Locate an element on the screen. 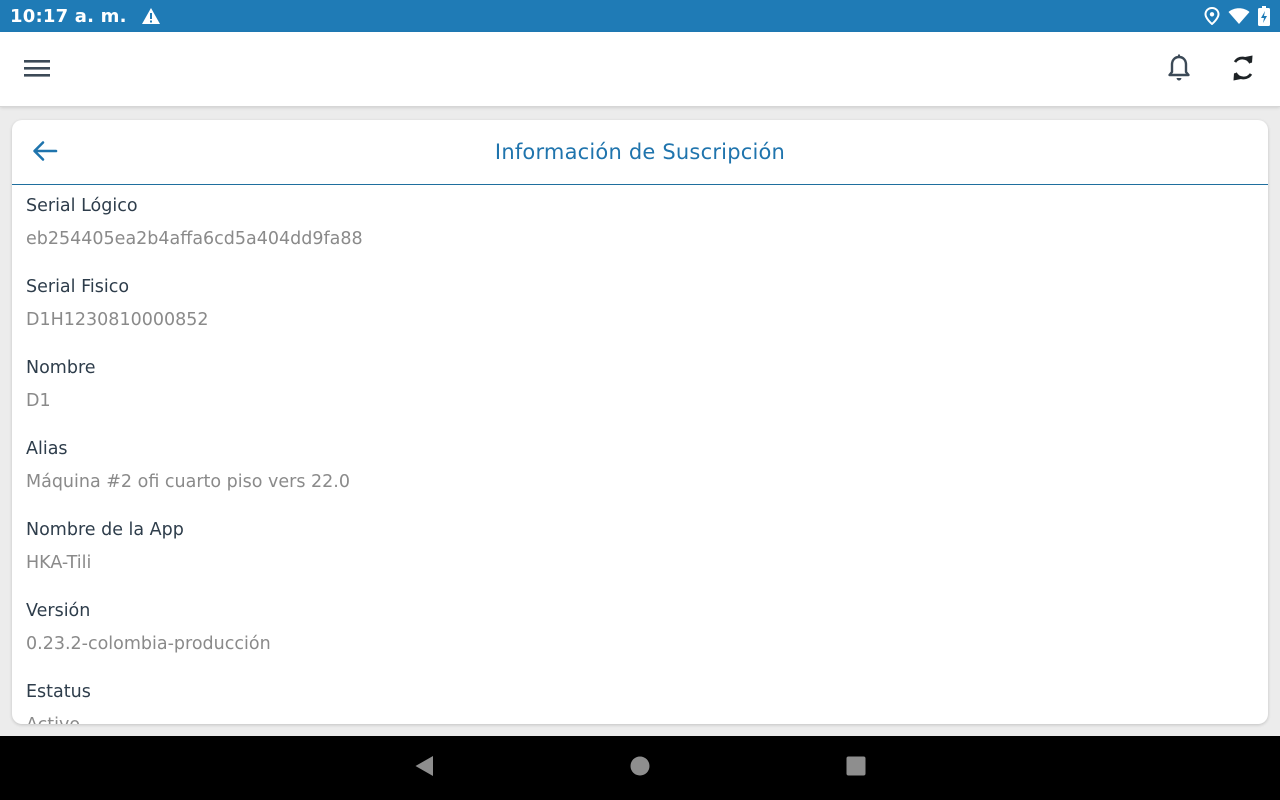 The image size is (1280, 800). card-header: Información de Suscripción is located at coordinates (640, 152).